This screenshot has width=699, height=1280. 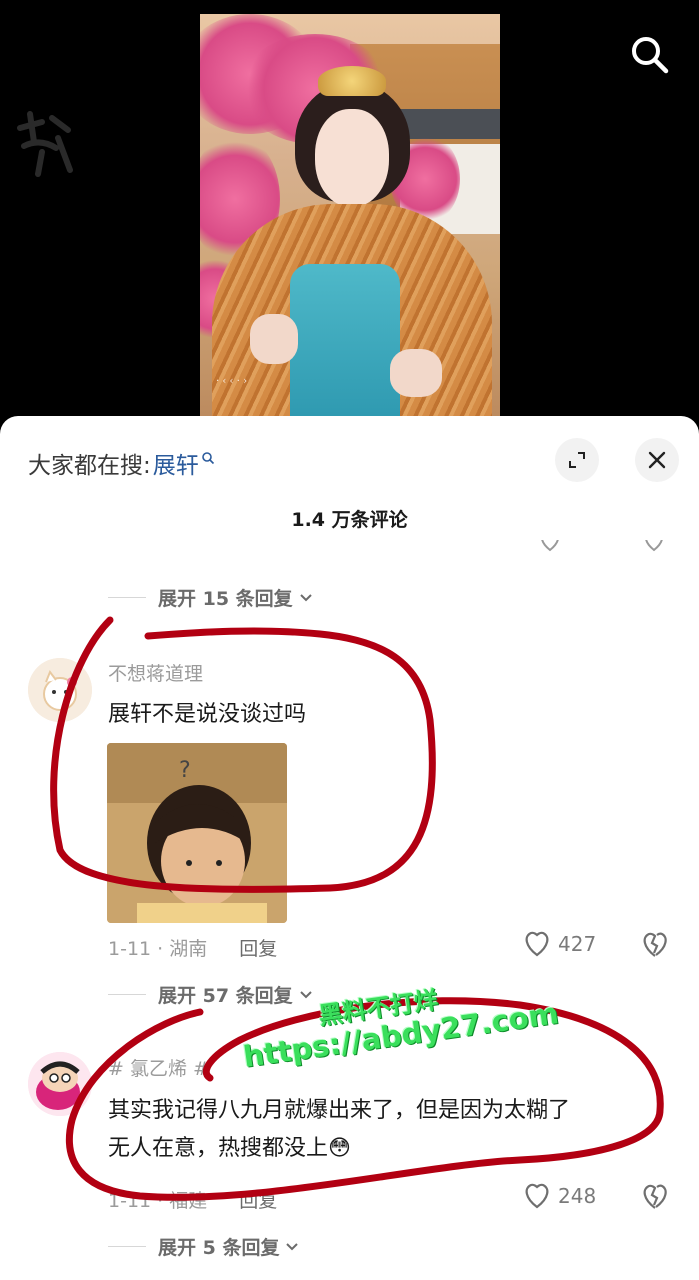 I want to click on comment-text: 其实我记得八九月就爆出来了，但是因为太糊了 无人在意，热搜都没上😳, so click(x=388, y=1130).